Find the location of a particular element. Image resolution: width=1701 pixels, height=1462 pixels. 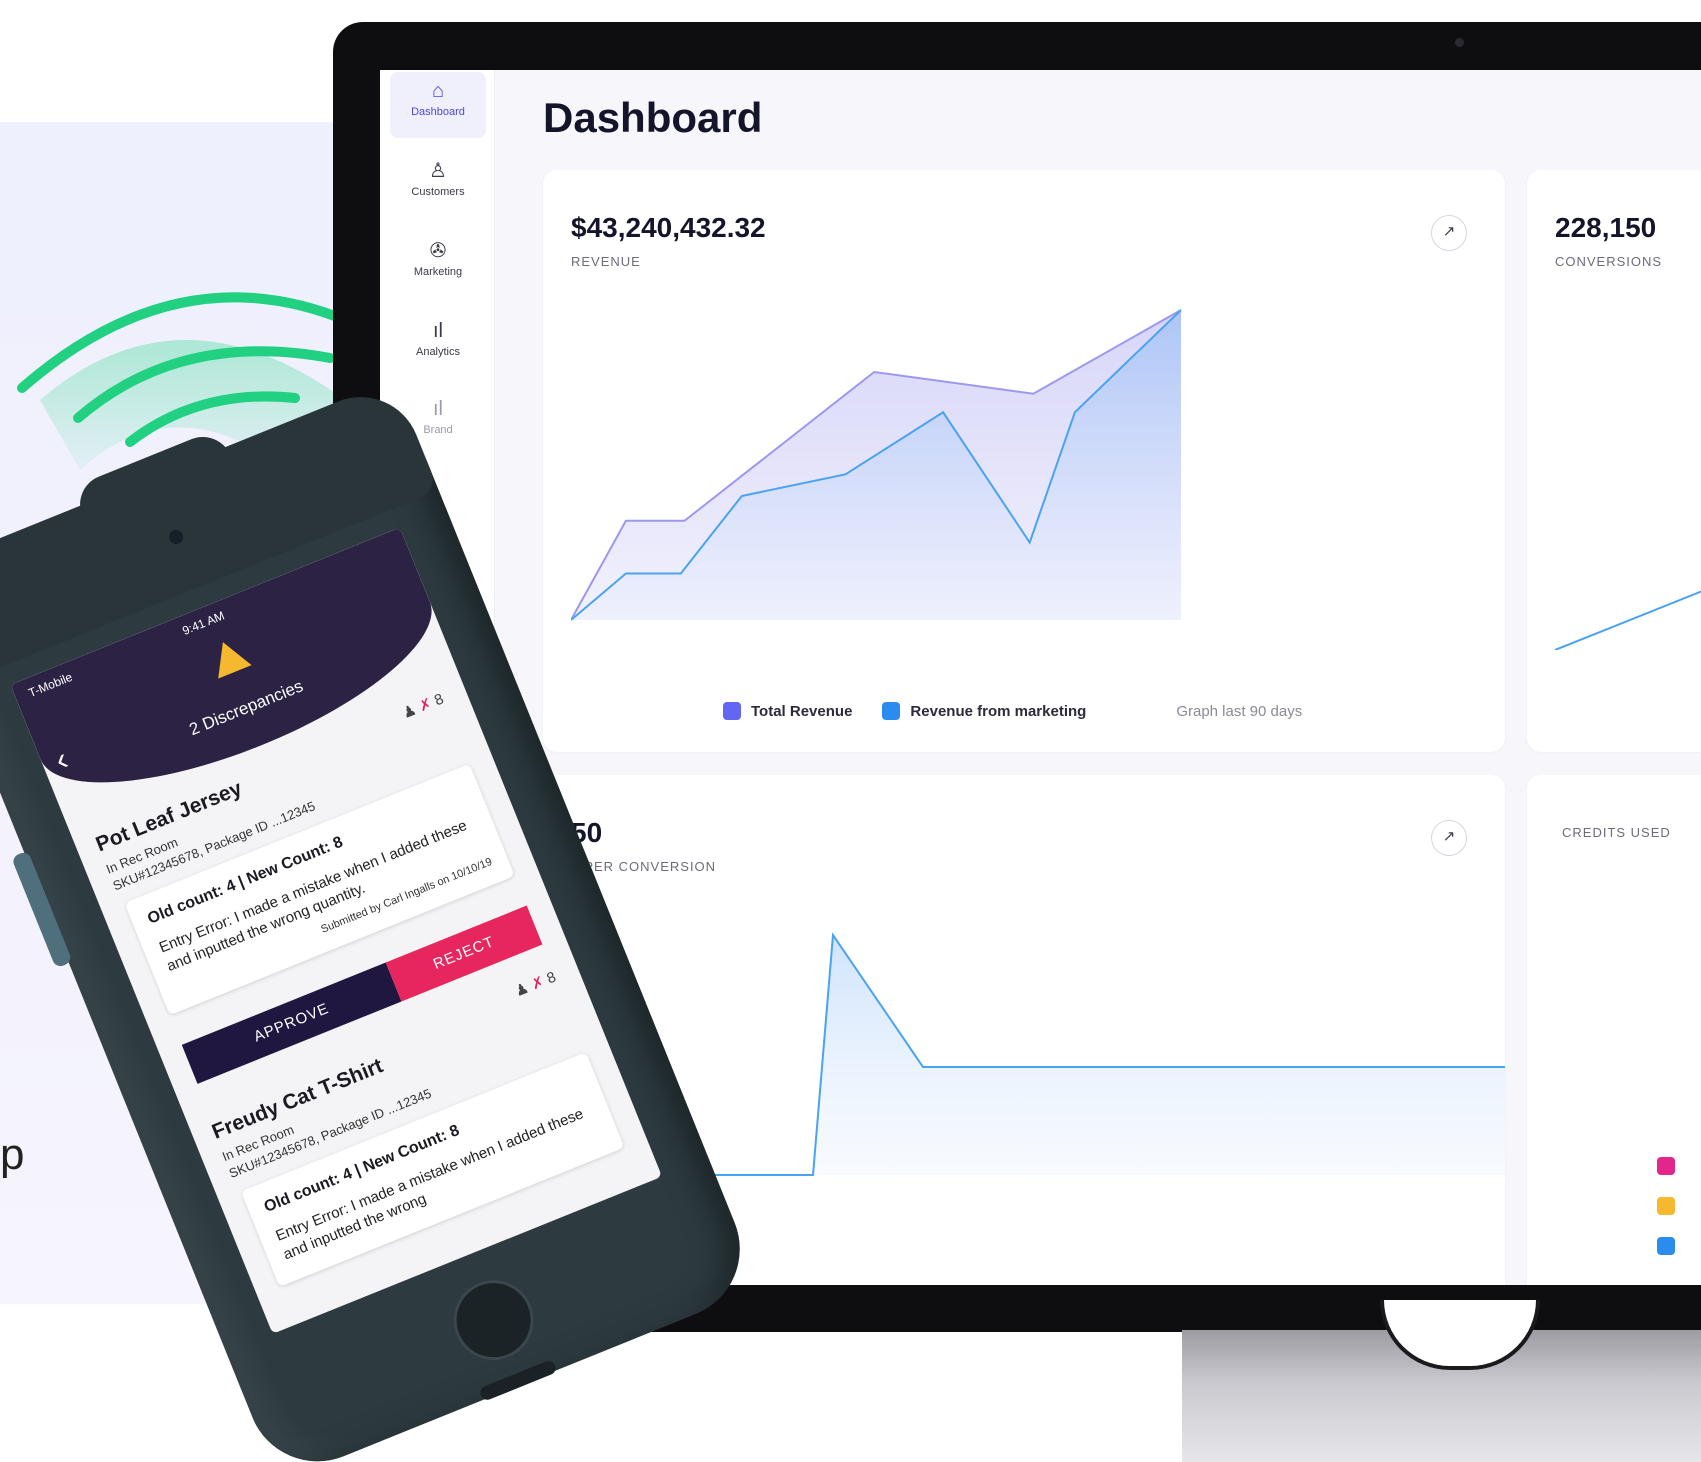

page-title: Dashboard is located at coordinates (653, 117).